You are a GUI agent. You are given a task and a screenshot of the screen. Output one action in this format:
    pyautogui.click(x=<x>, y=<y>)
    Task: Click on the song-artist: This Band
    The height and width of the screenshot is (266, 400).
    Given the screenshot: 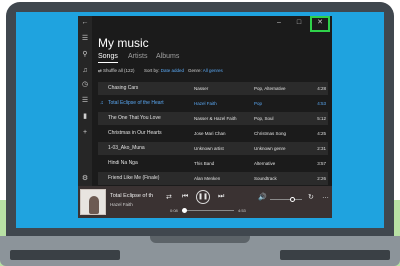 What is the action you would take?
    pyautogui.click(x=204, y=163)
    